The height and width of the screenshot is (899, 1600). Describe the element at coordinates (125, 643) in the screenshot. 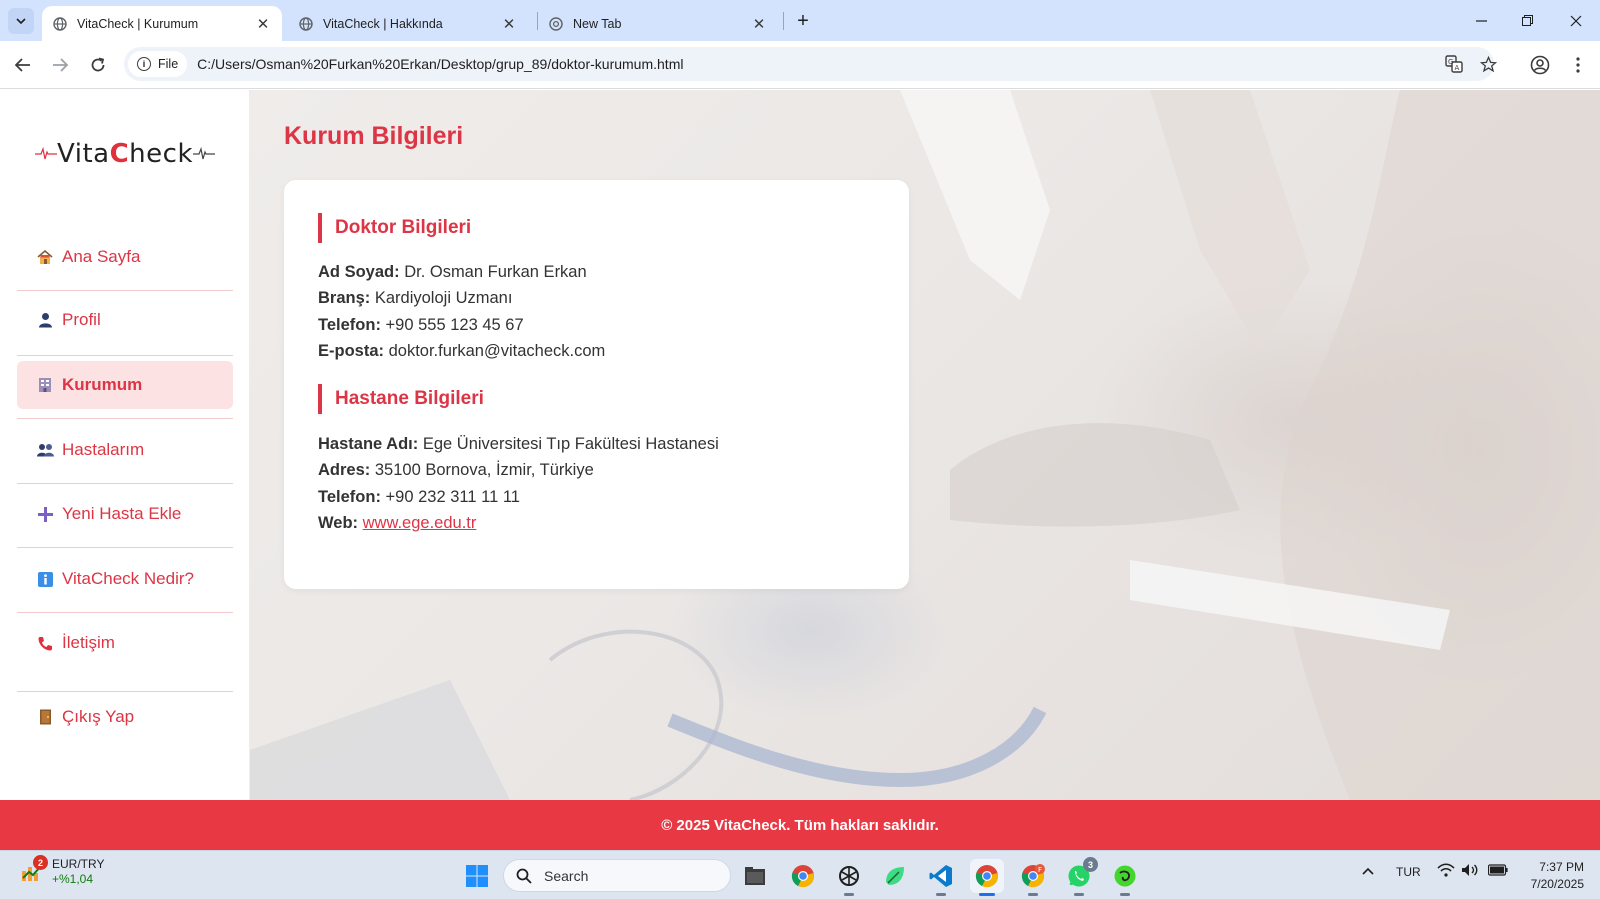

I see `sidebar-item-iletisim: İletişim` at that location.